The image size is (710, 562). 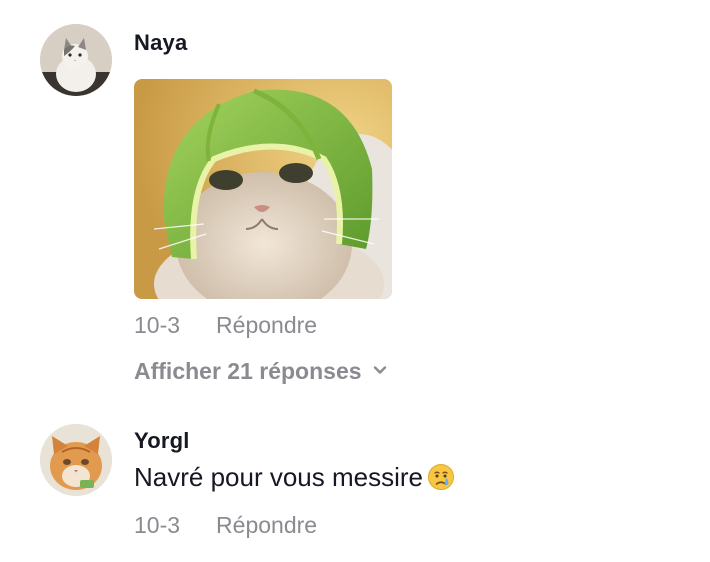 I want to click on comment-image, so click(x=263, y=189).